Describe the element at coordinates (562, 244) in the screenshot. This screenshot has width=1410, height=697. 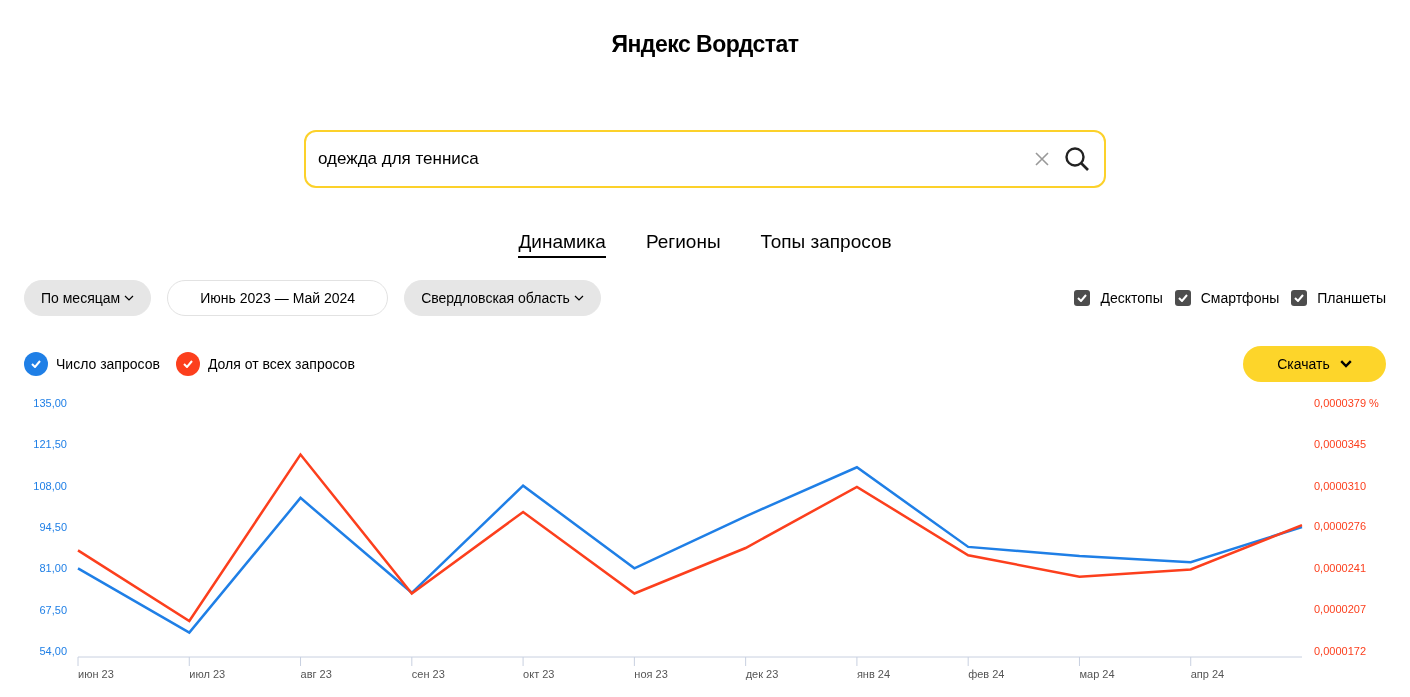
I see `tab: Динамика` at that location.